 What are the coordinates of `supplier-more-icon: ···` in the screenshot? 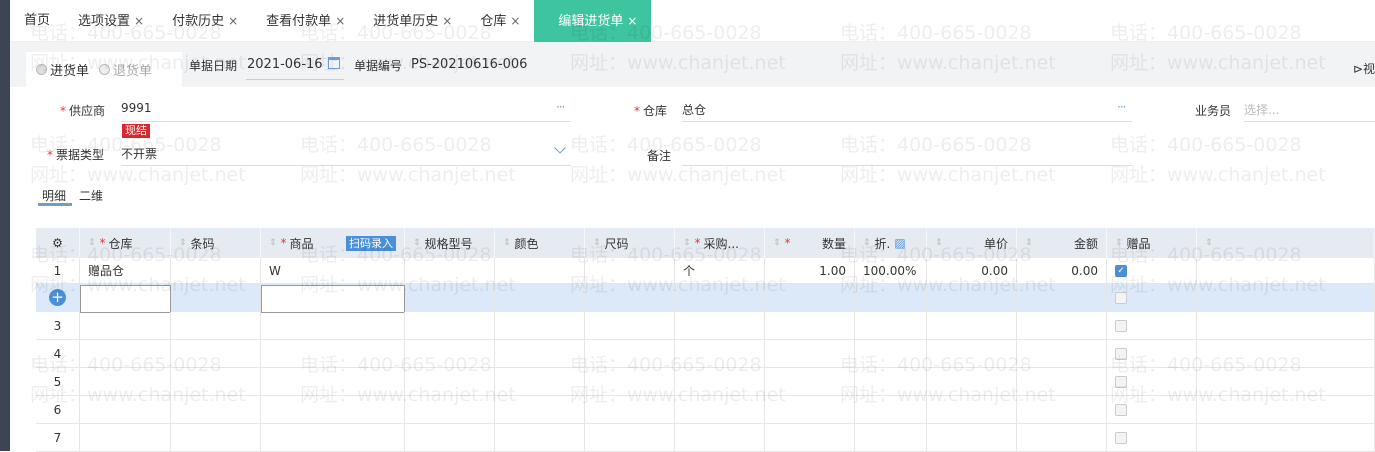 It's located at (561, 107).